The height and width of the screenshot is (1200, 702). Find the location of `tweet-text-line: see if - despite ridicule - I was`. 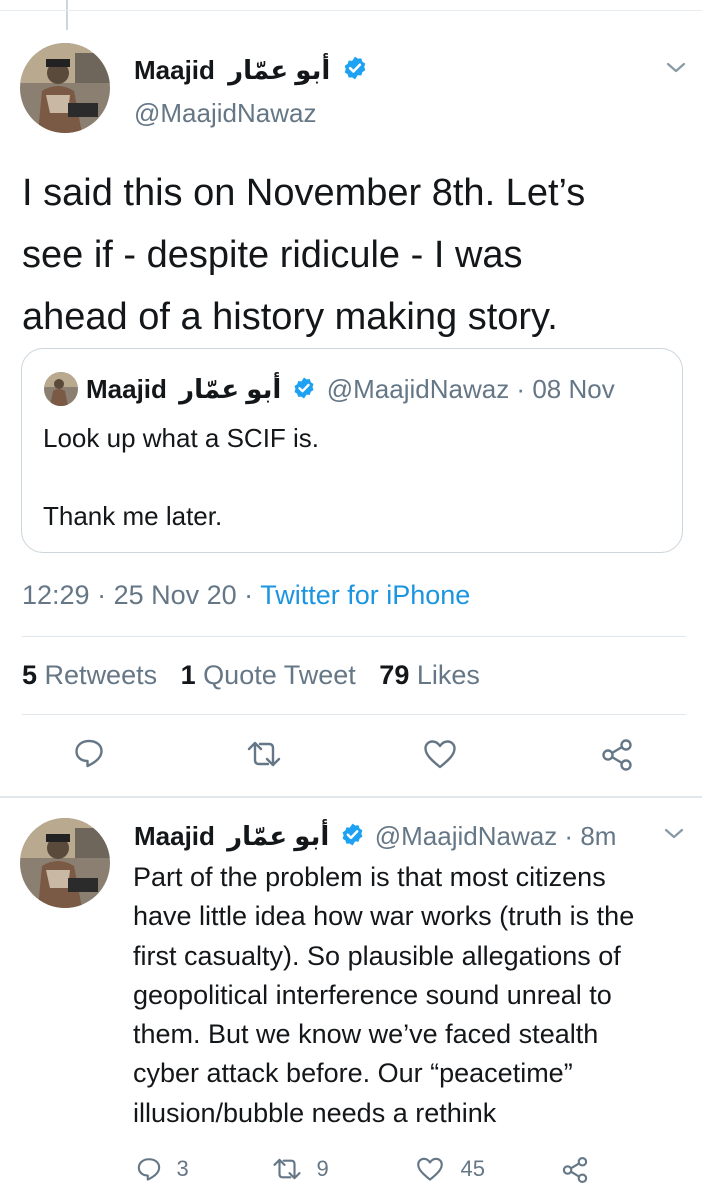

tweet-text-line: see if - despite ridicule - I was is located at coordinates (272, 255).